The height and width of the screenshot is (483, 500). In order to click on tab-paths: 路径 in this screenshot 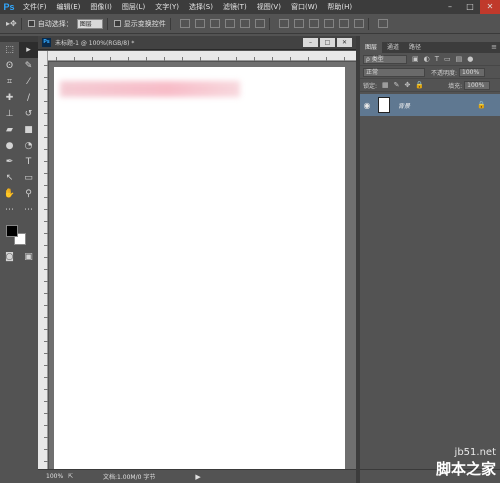, I will do `click(415, 47)`.